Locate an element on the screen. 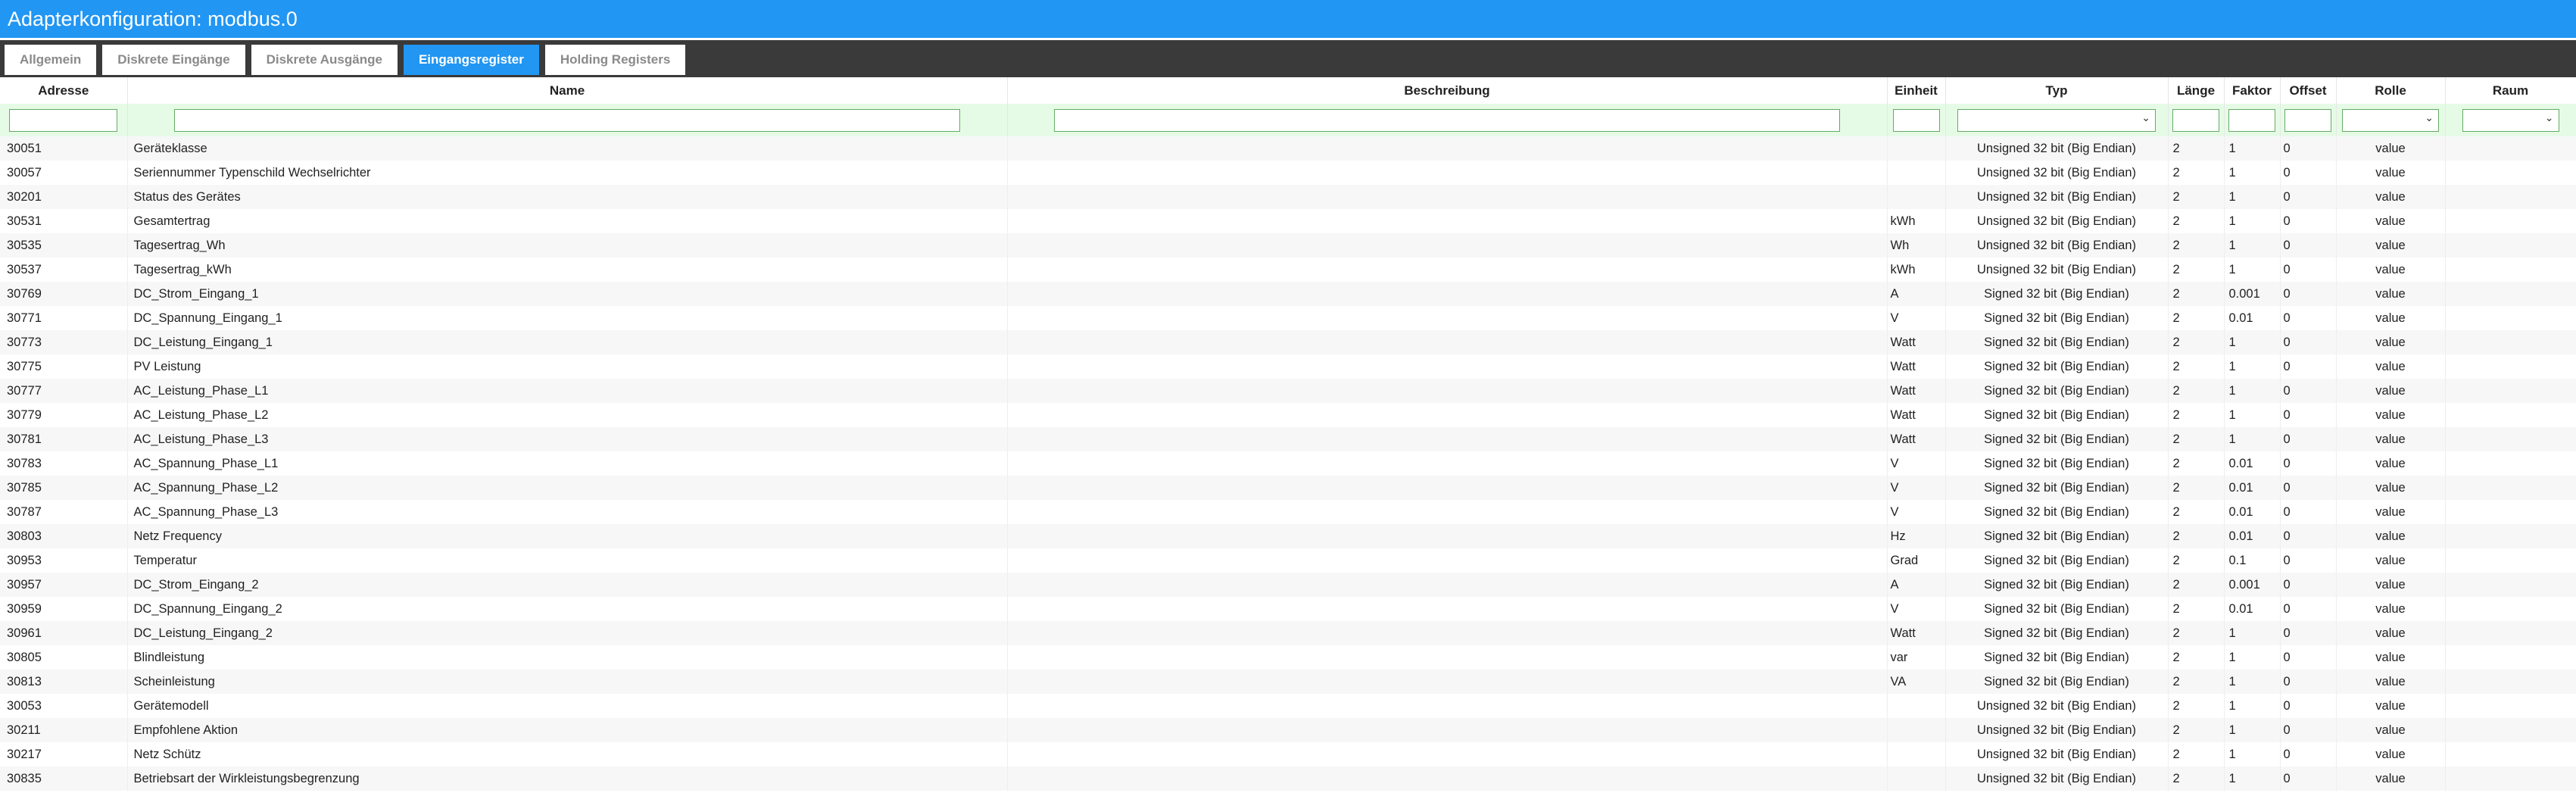 The width and height of the screenshot is (2576, 793). cell-address: 30803 is located at coordinates (64, 536).